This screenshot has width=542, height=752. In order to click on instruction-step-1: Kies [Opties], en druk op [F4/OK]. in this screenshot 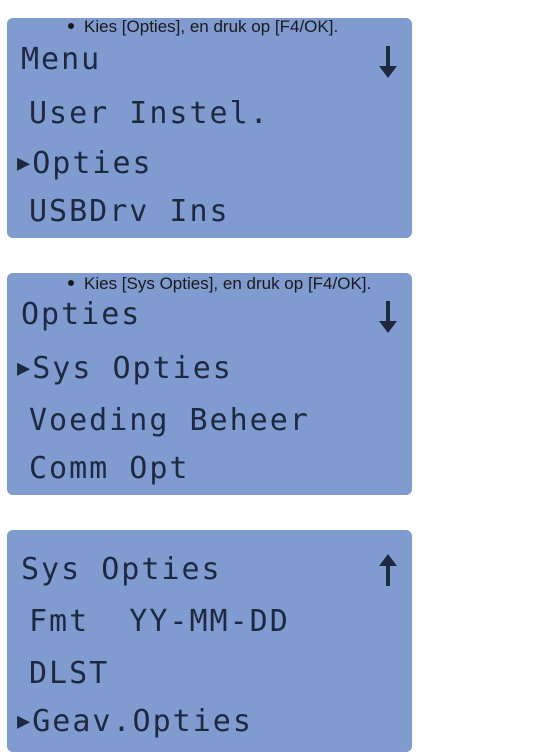, I will do `click(203, 27)`.